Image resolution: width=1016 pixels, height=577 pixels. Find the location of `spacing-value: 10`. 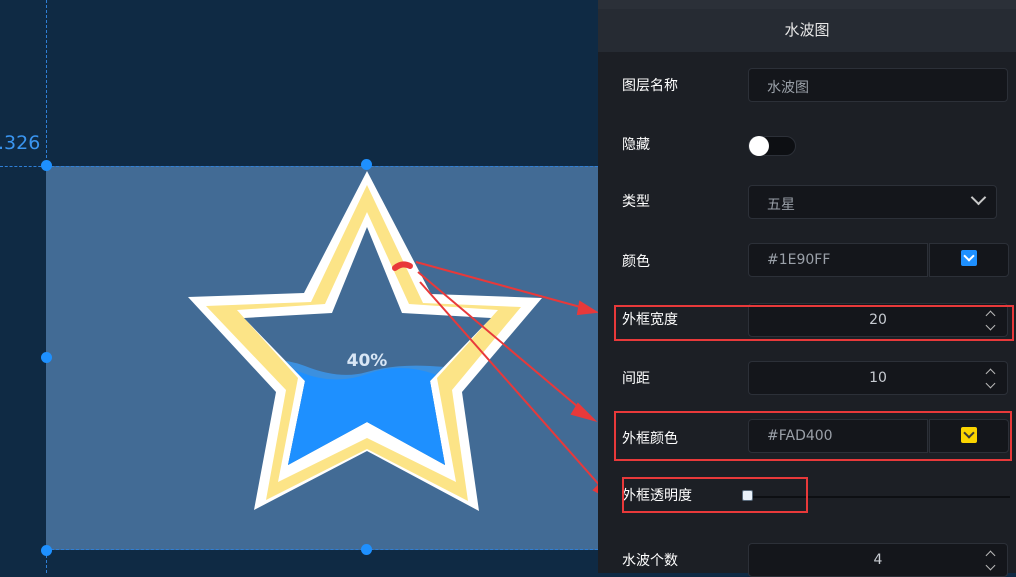

spacing-value: 10 is located at coordinates (878, 378).